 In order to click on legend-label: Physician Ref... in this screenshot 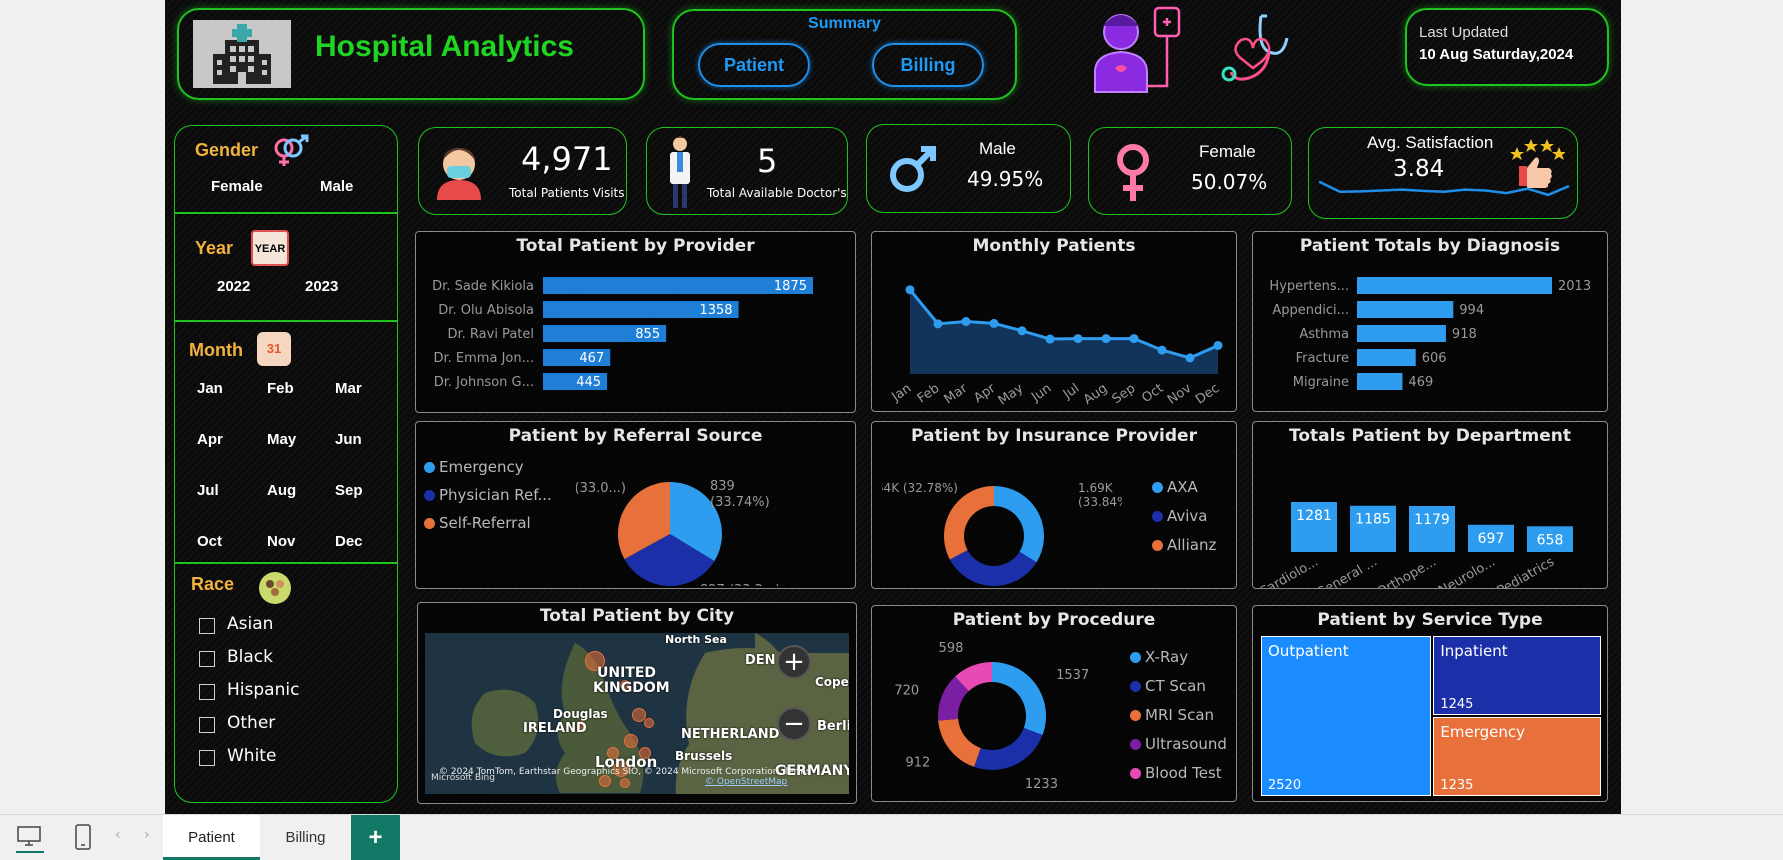, I will do `click(495, 495)`.